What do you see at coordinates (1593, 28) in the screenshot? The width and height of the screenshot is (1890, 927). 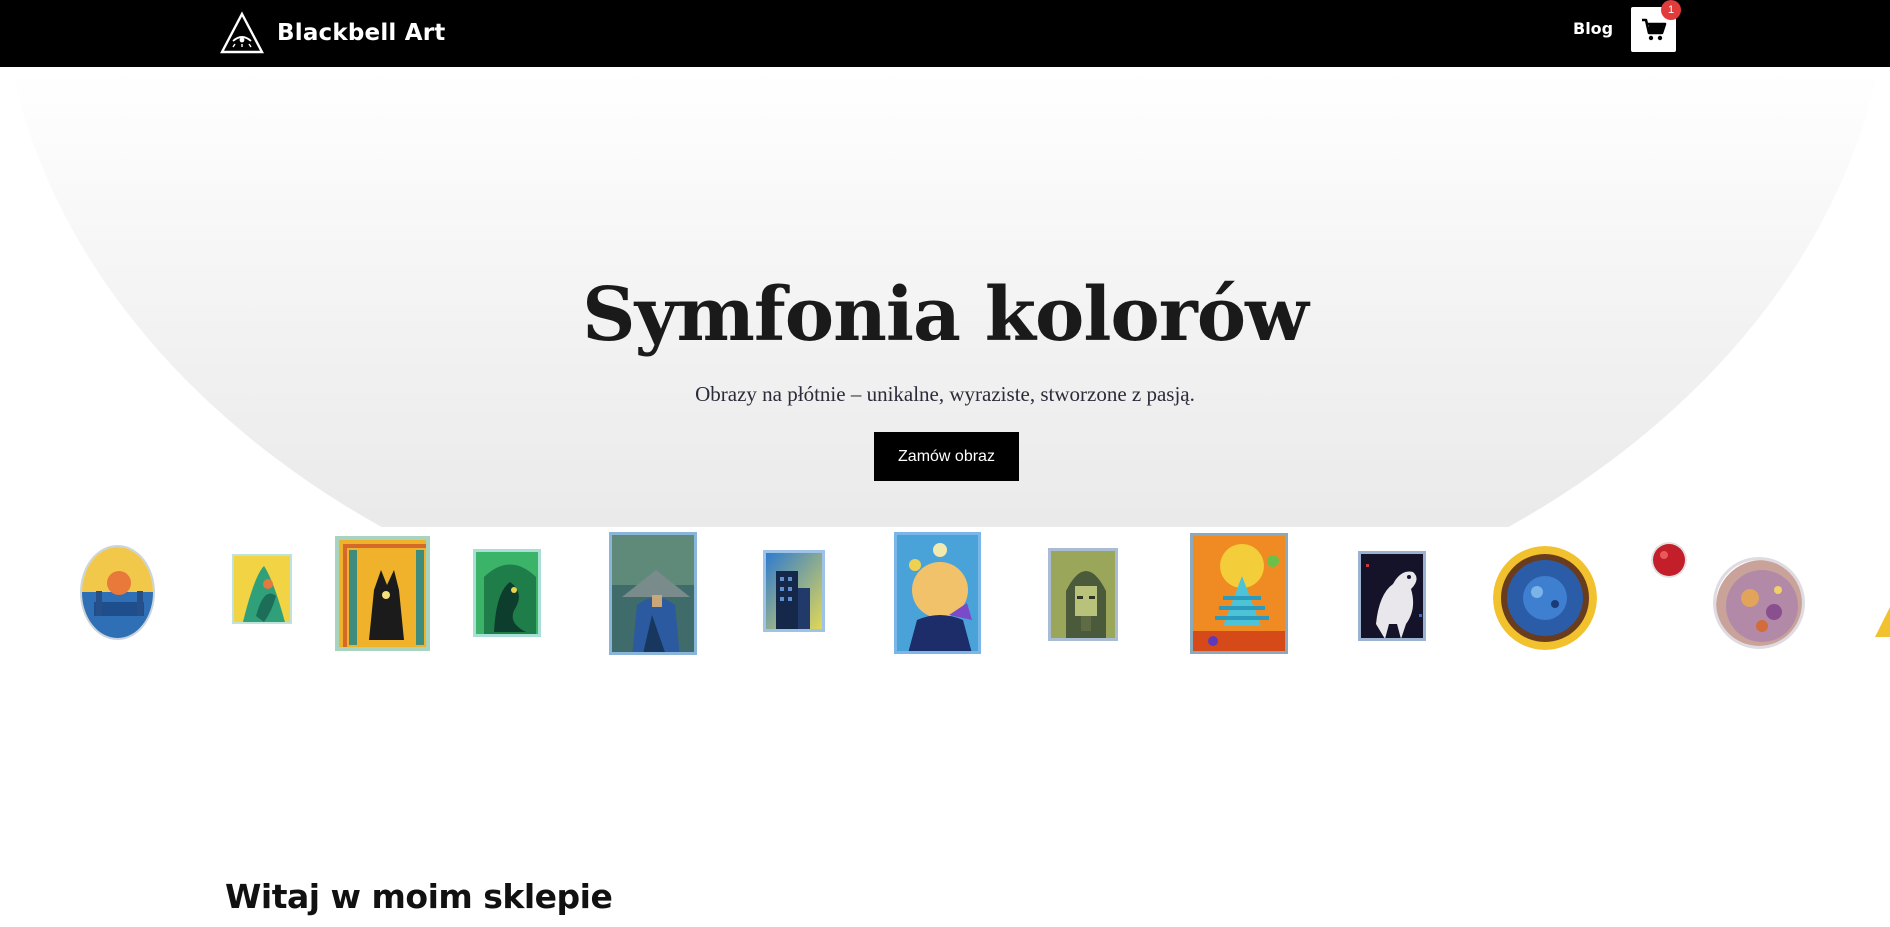 I see `nav-blog-link: Blog` at bounding box center [1593, 28].